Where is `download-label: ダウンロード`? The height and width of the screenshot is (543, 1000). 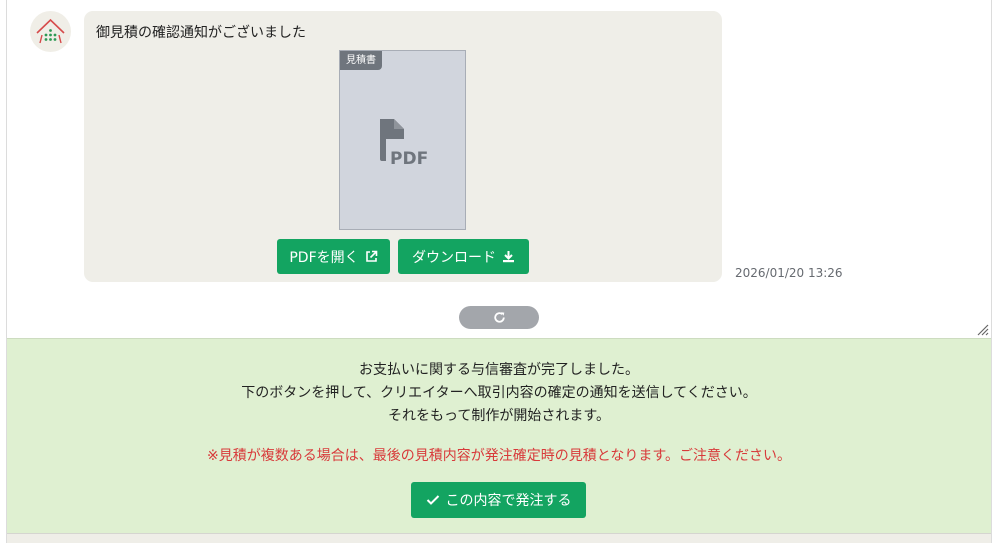 download-label: ダウンロード is located at coordinates (454, 257).